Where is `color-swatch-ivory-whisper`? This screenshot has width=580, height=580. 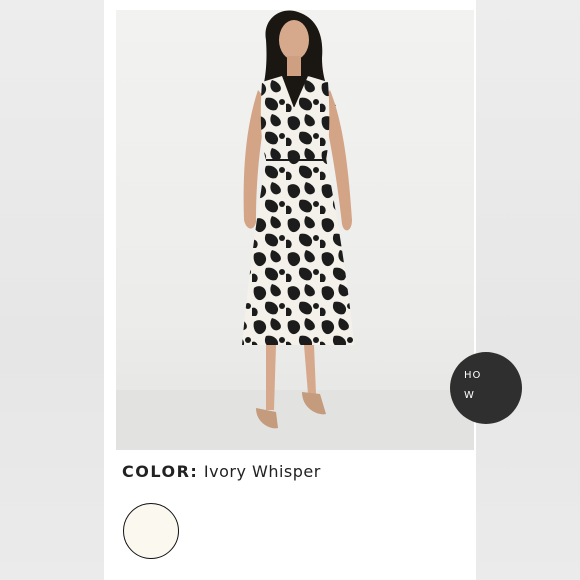 color-swatch-ivory-whisper is located at coordinates (151, 531).